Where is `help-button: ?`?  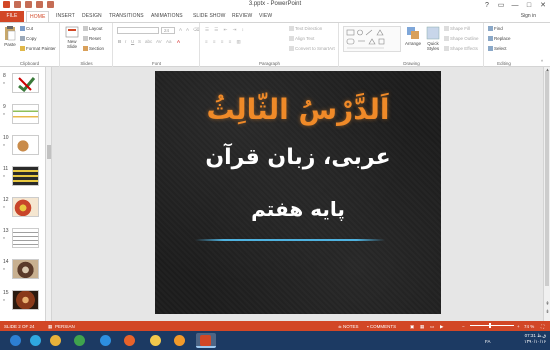
help-button: ? is located at coordinates (487, 5).